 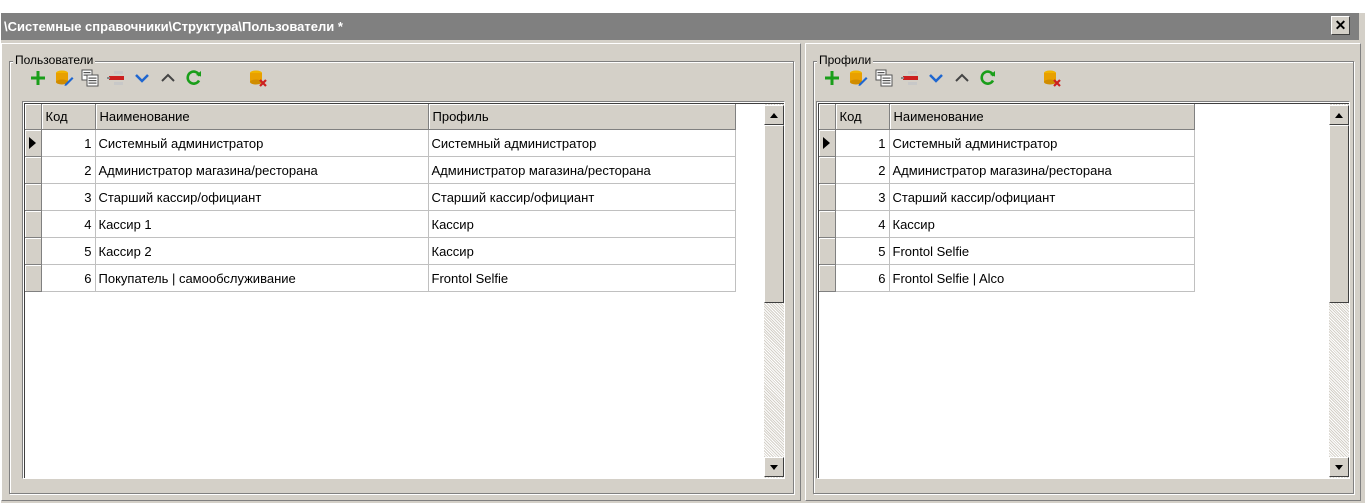 I want to click on cell-name: Frontol Selfie | Alco, so click(x=1042, y=278).